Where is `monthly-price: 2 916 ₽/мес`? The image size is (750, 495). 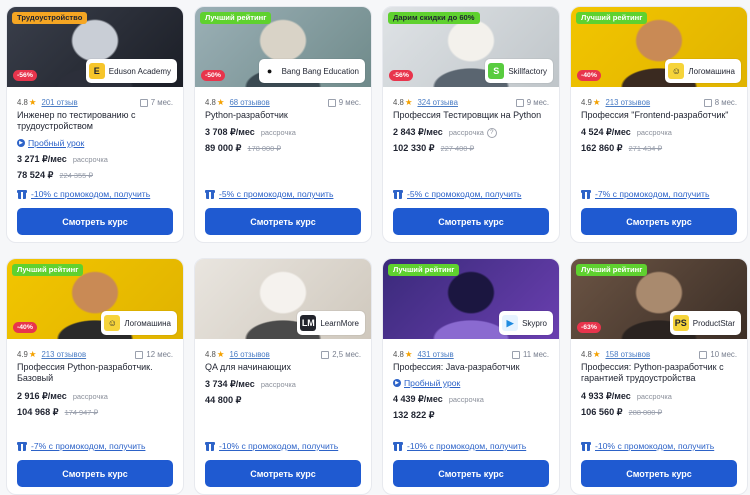 monthly-price: 2 916 ₽/мес is located at coordinates (42, 396).